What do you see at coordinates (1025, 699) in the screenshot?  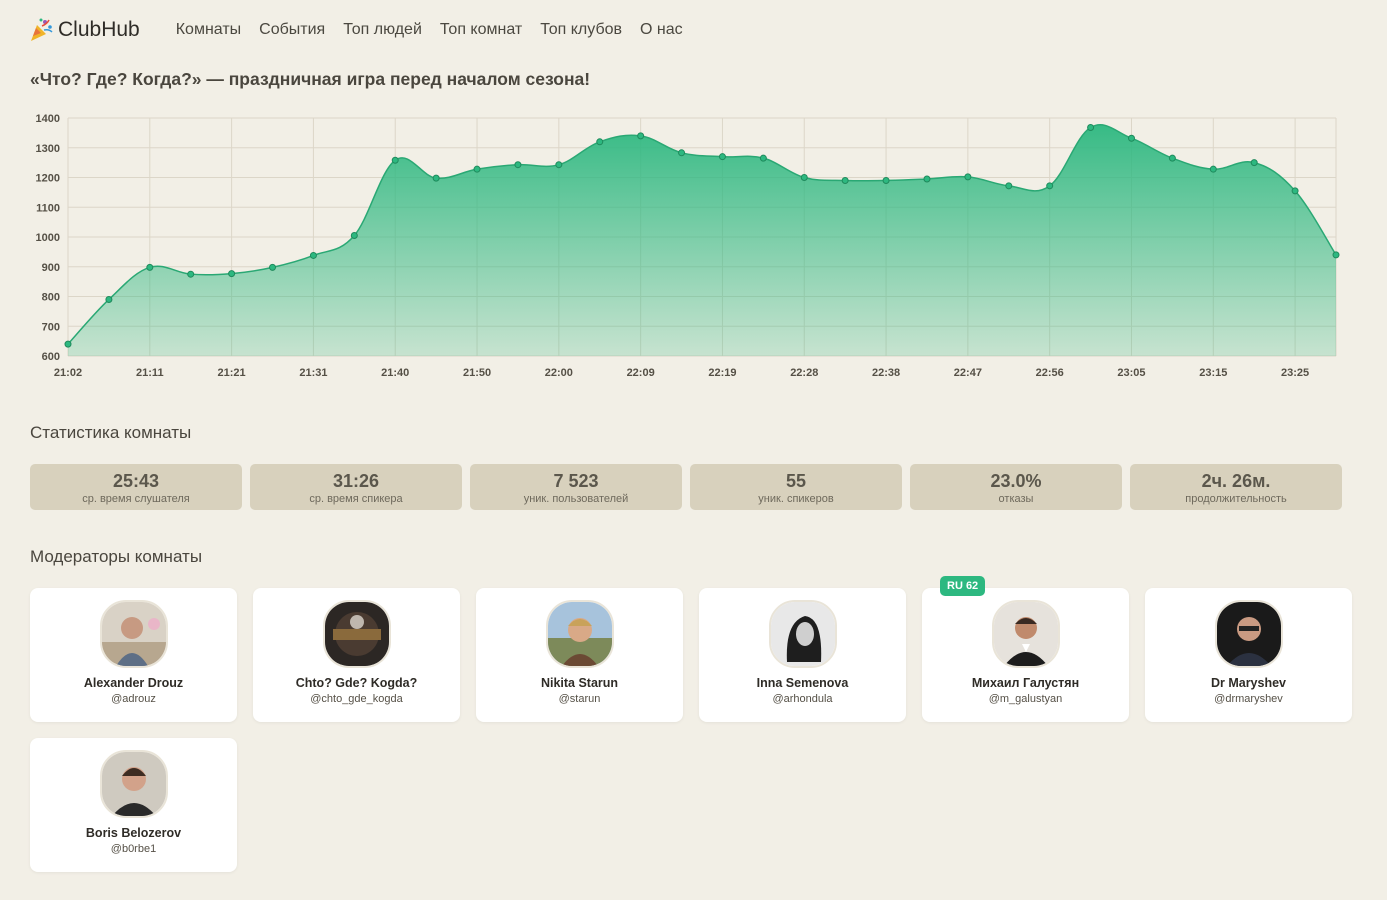 I see `moderator-handle: @m_galustyan` at bounding box center [1025, 699].